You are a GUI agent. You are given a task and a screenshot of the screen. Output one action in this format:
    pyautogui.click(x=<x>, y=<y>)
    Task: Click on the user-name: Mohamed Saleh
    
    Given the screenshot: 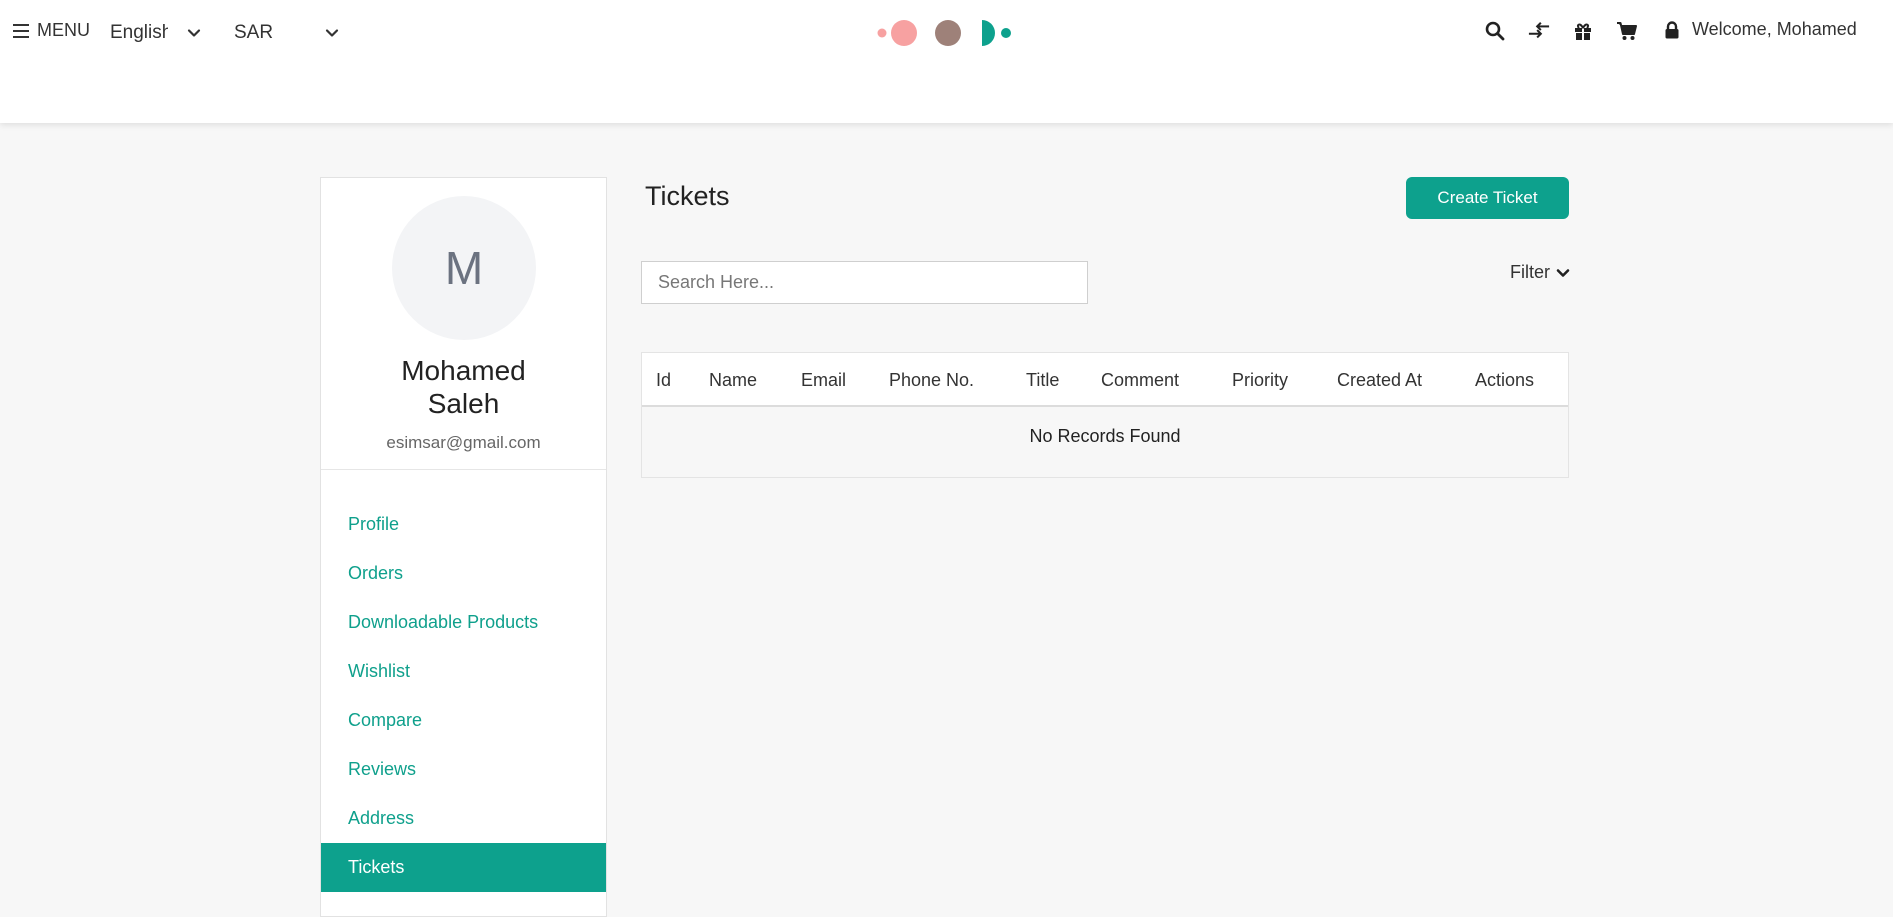 What is the action you would take?
    pyautogui.click(x=463, y=387)
    